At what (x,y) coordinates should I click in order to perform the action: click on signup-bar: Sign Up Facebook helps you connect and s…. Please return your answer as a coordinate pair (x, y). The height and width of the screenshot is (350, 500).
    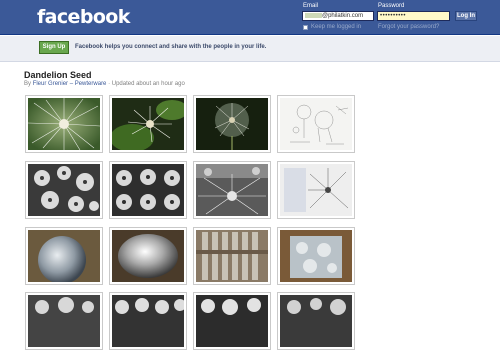
    Looking at the image, I should click on (250, 49).